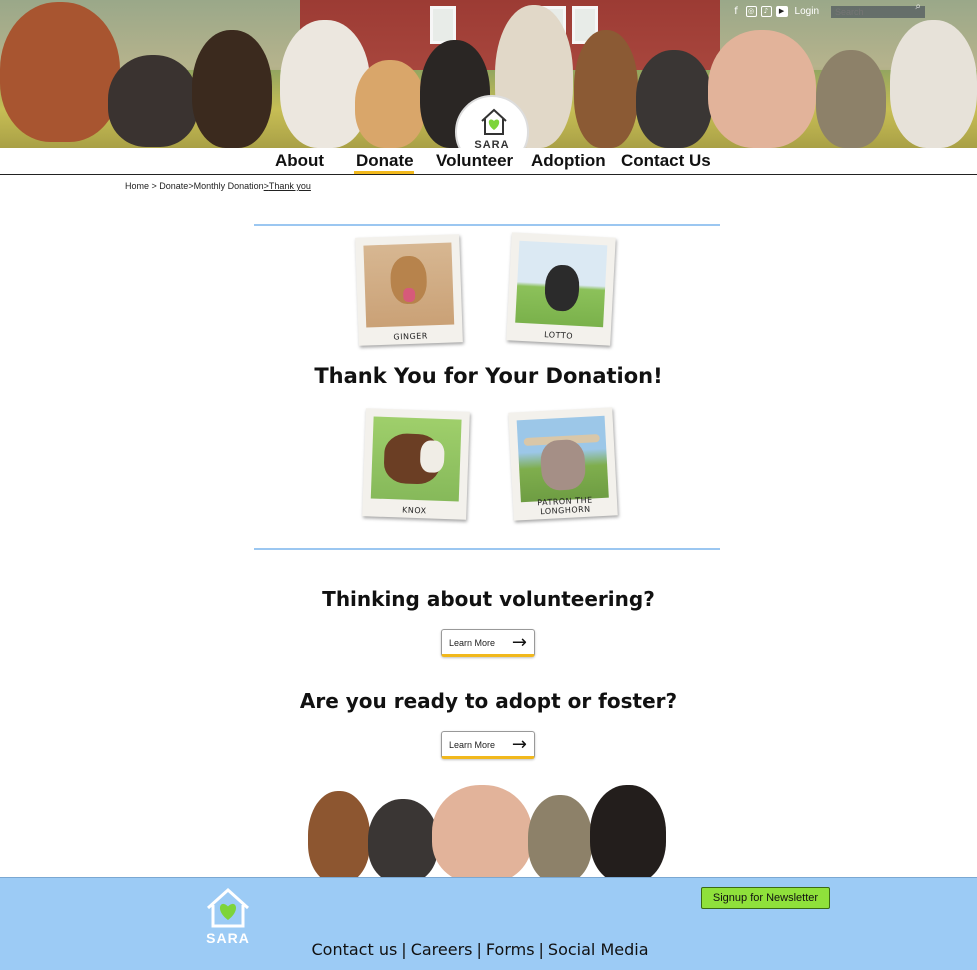  I want to click on youtube-icon: ▶, so click(781, 11).